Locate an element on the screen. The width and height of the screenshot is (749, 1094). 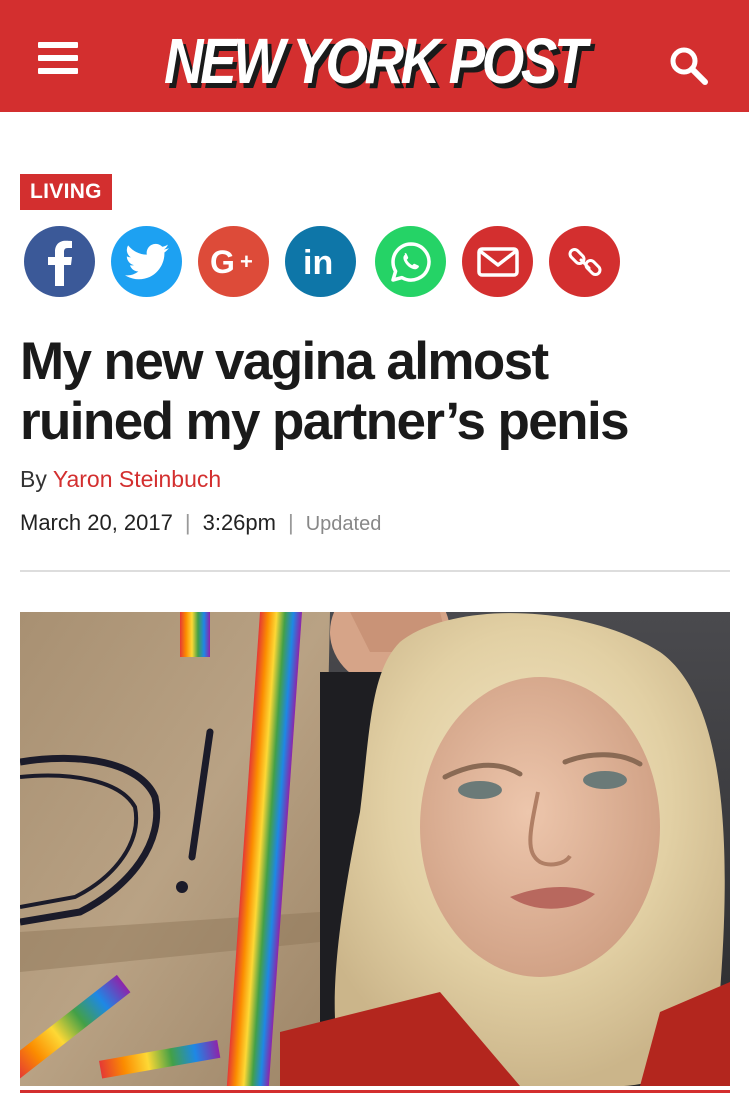
copy-link-share-button is located at coordinates (584, 261).